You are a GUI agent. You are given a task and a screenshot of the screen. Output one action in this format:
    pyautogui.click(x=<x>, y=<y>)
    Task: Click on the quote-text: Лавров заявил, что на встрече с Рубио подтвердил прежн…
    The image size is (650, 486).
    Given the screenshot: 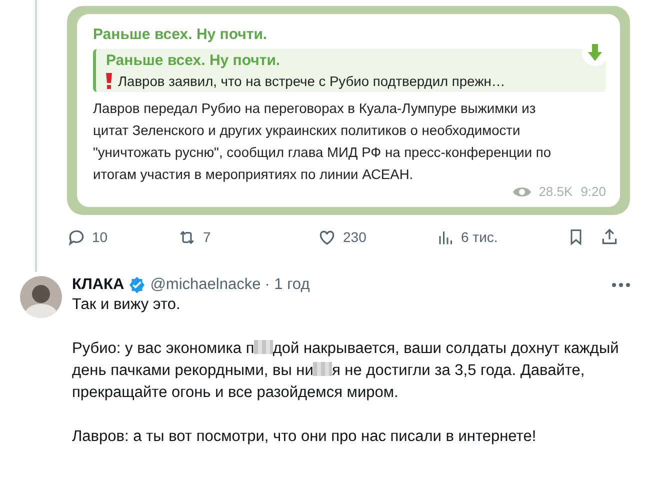 What is the action you would take?
    pyautogui.click(x=312, y=81)
    